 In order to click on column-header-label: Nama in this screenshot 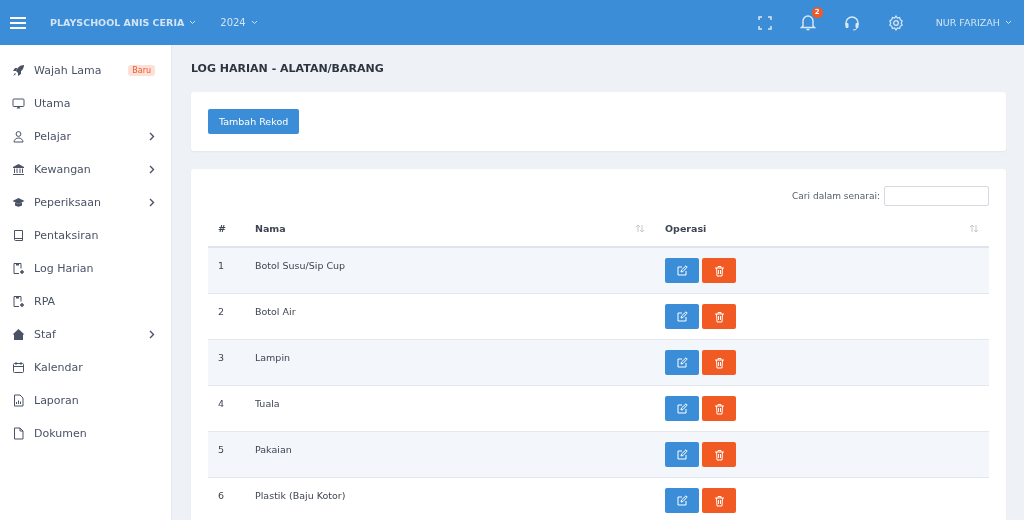, I will do `click(270, 228)`.